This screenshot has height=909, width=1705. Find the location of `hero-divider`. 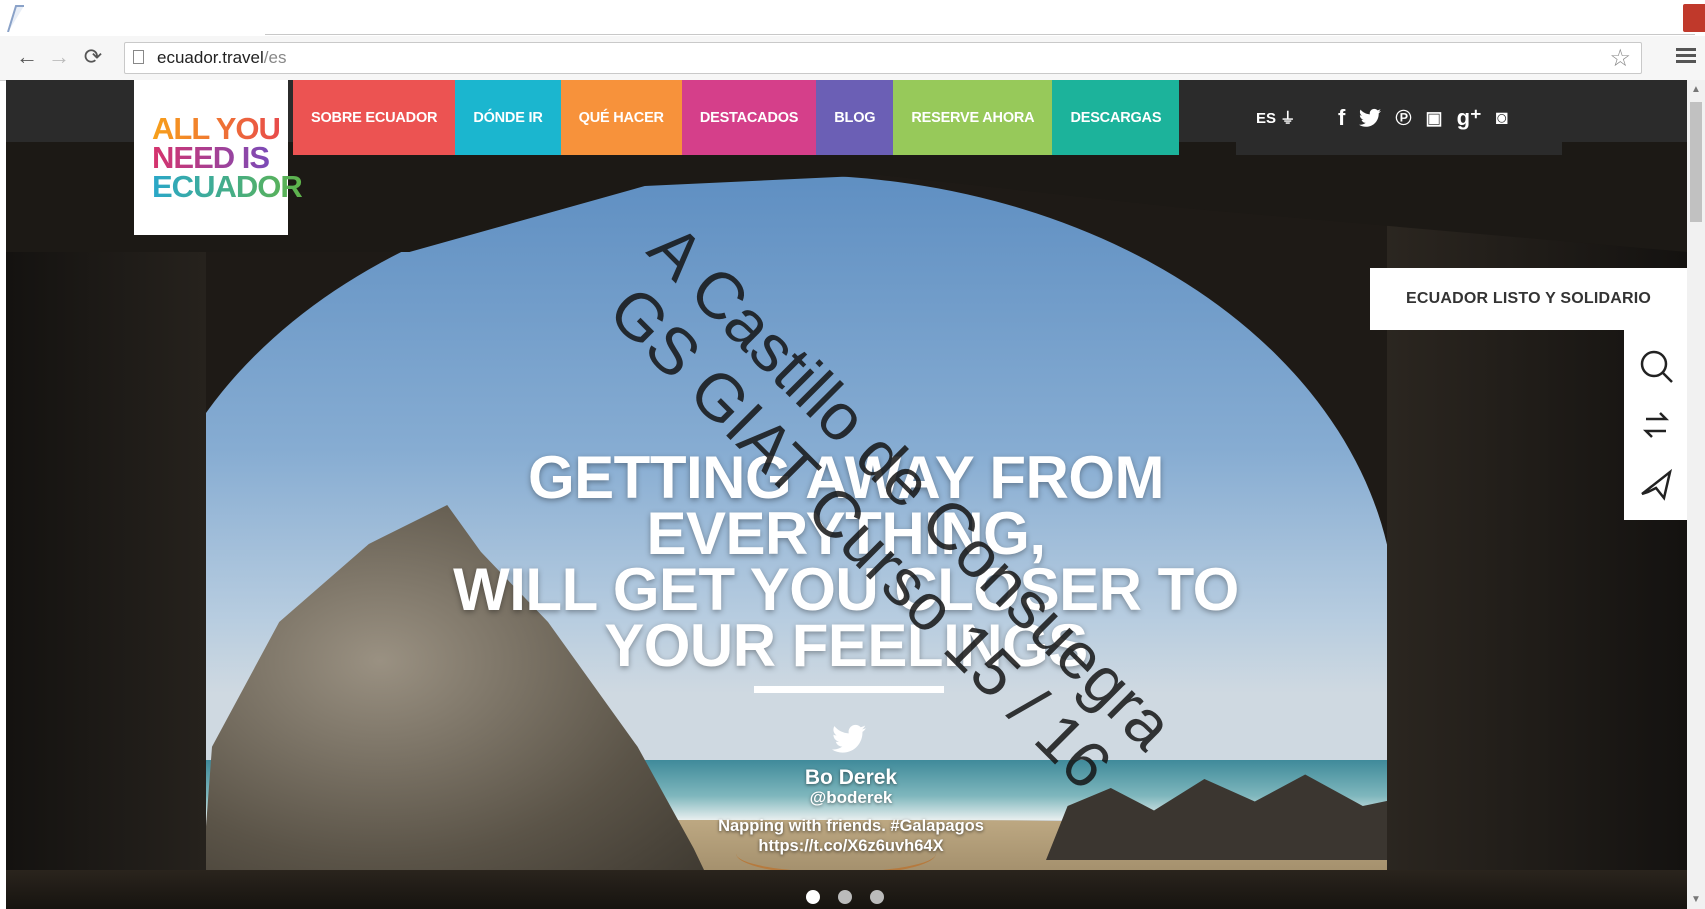

hero-divider is located at coordinates (849, 689).